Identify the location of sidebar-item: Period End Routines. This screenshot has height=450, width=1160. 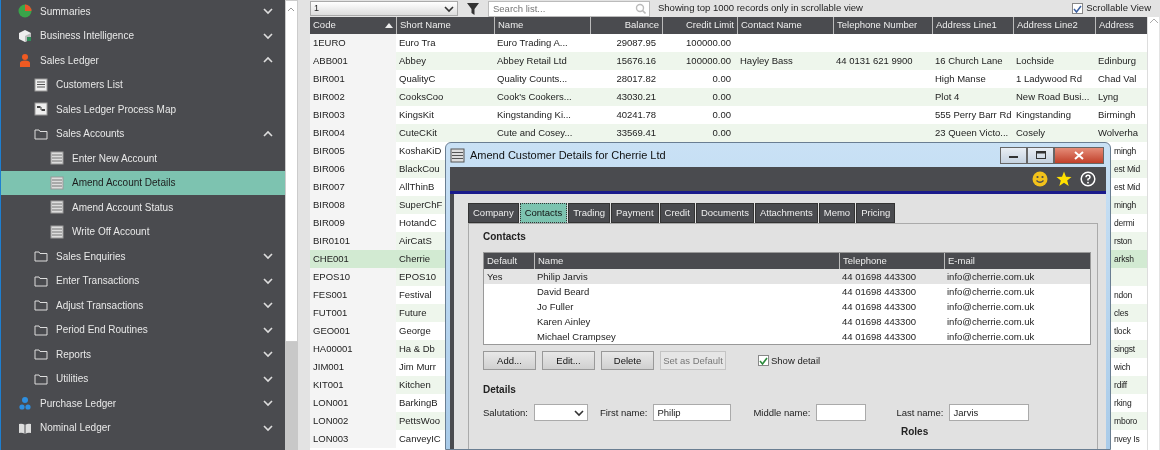
(143, 329).